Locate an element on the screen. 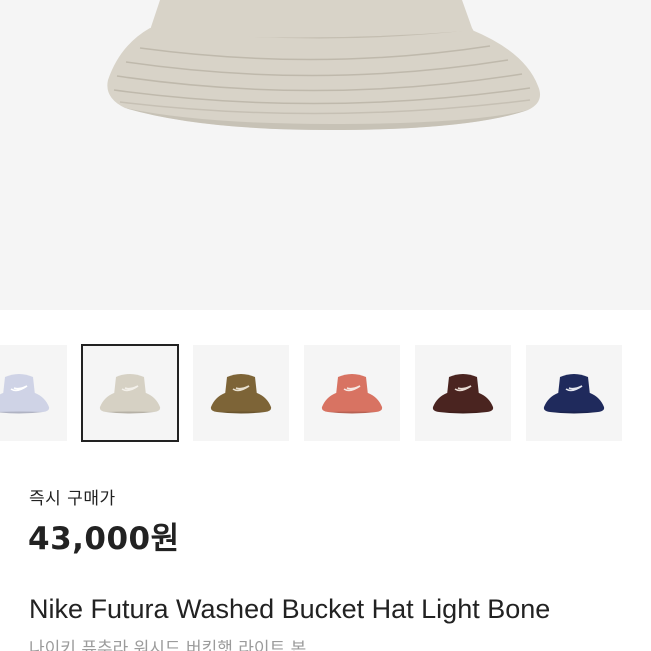 This screenshot has height=651, width=651. instant-buy-price-label: 즉시 구매가 is located at coordinates (72, 499).